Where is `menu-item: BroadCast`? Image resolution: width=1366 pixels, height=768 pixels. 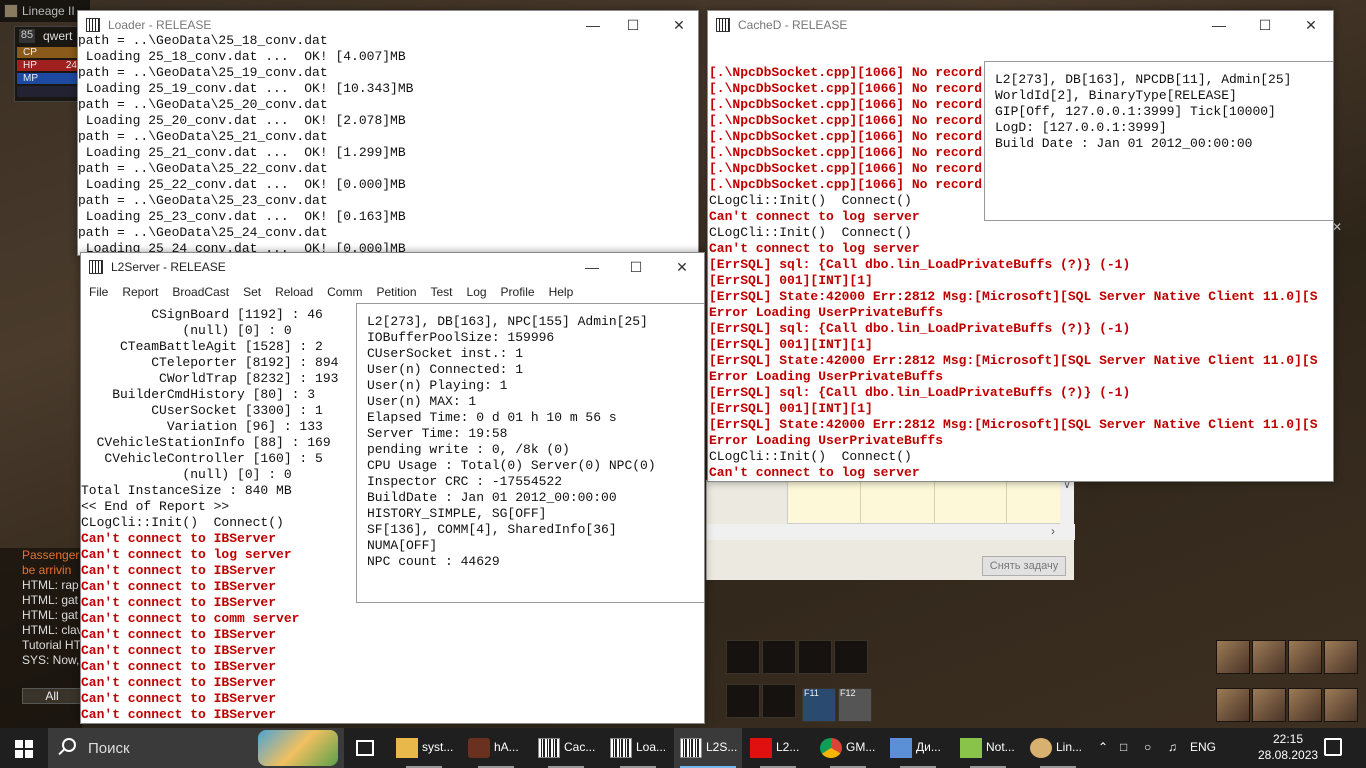 menu-item: BroadCast is located at coordinates (199, 291).